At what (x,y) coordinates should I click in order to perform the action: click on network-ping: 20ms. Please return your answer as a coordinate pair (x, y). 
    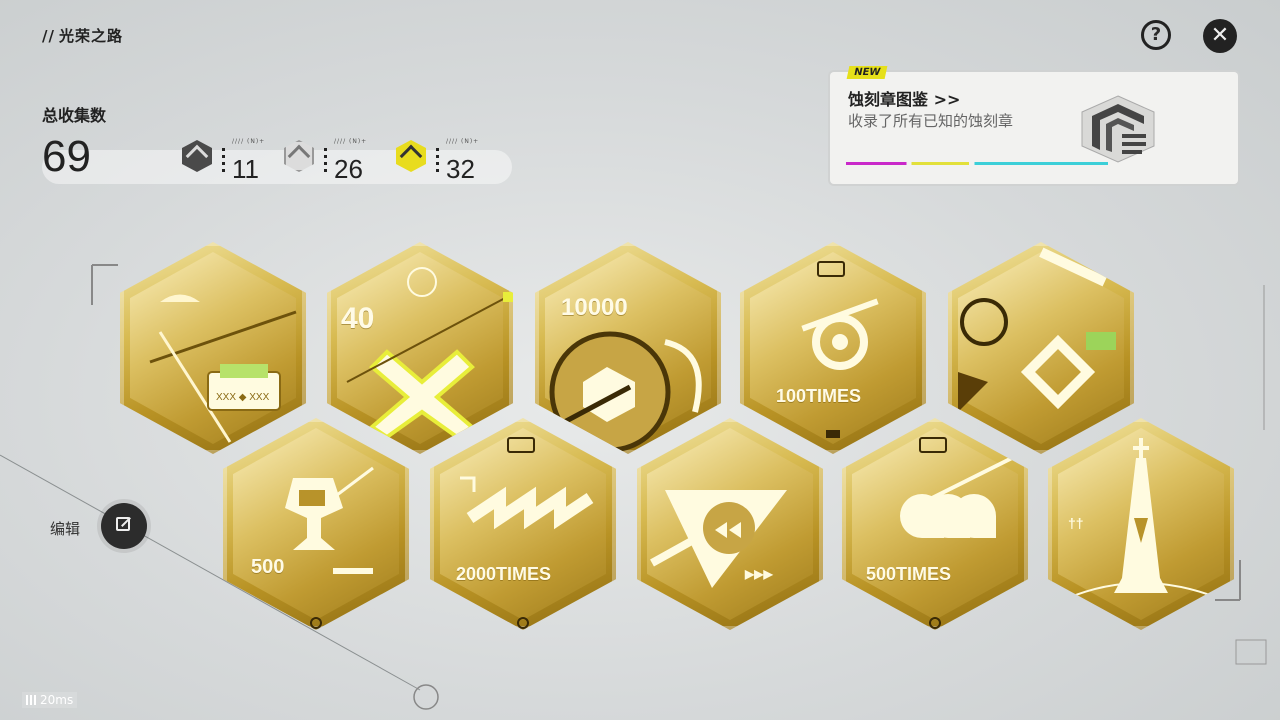
    Looking at the image, I should click on (50, 700).